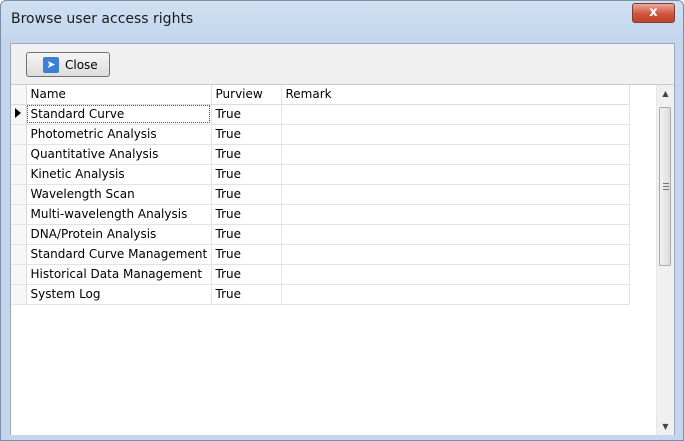  Describe the element at coordinates (119, 234) in the screenshot. I see `cell-name: DNA/Protein Analysis` at that location.